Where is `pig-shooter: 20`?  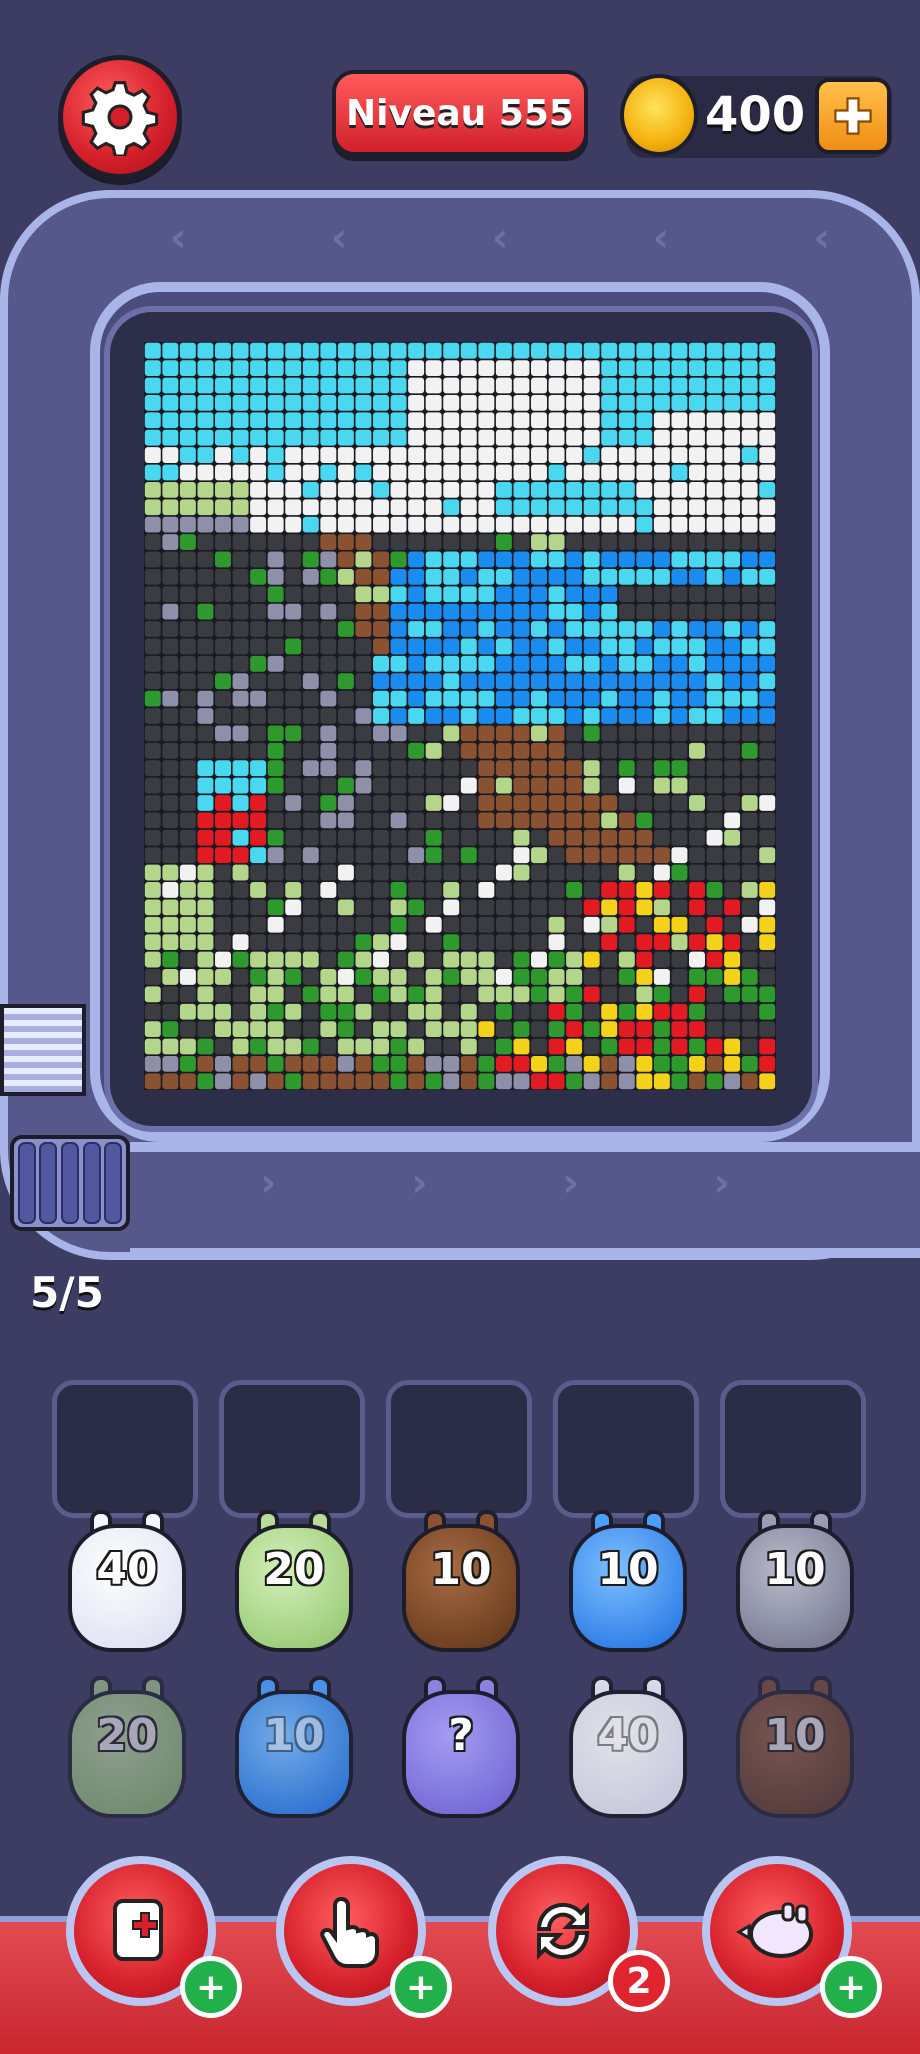 pig-shooter: 20 is located at coordinates (294, 1585).